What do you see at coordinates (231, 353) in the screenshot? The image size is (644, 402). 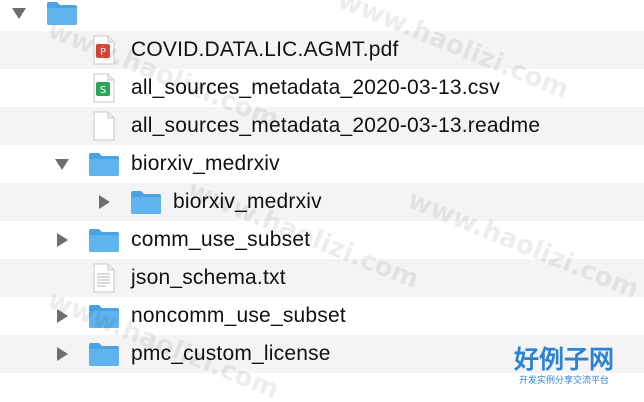 I see `tree-row-label: pmc_custom_license` at bounding box center [231, 353].